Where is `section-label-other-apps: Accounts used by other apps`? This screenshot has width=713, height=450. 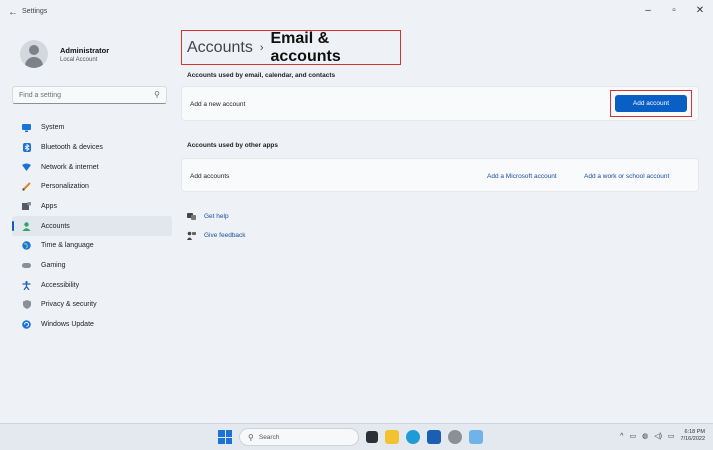 section-label-other-apps: Accounts used by other apps is located at coordinates (233, 145).